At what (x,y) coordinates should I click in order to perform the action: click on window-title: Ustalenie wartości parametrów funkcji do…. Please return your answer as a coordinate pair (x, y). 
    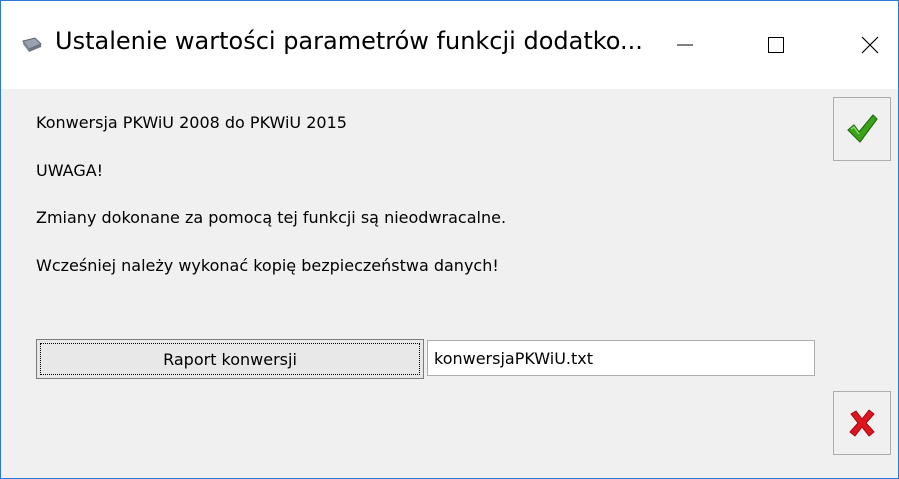
    Looking at the image, I should click on (349, 41).